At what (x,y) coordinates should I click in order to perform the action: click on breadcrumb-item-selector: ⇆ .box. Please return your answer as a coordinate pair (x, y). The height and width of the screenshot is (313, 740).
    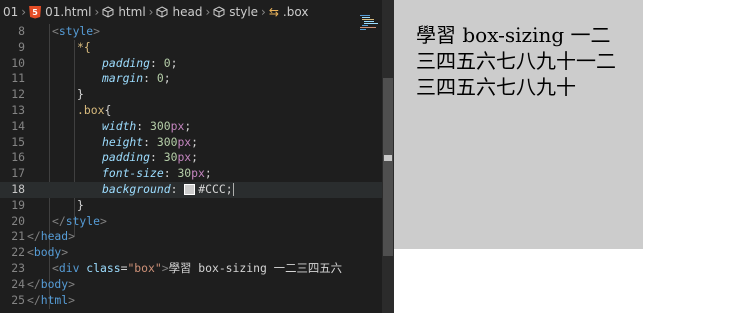
    Looking at the image, I should click on (289, 12).